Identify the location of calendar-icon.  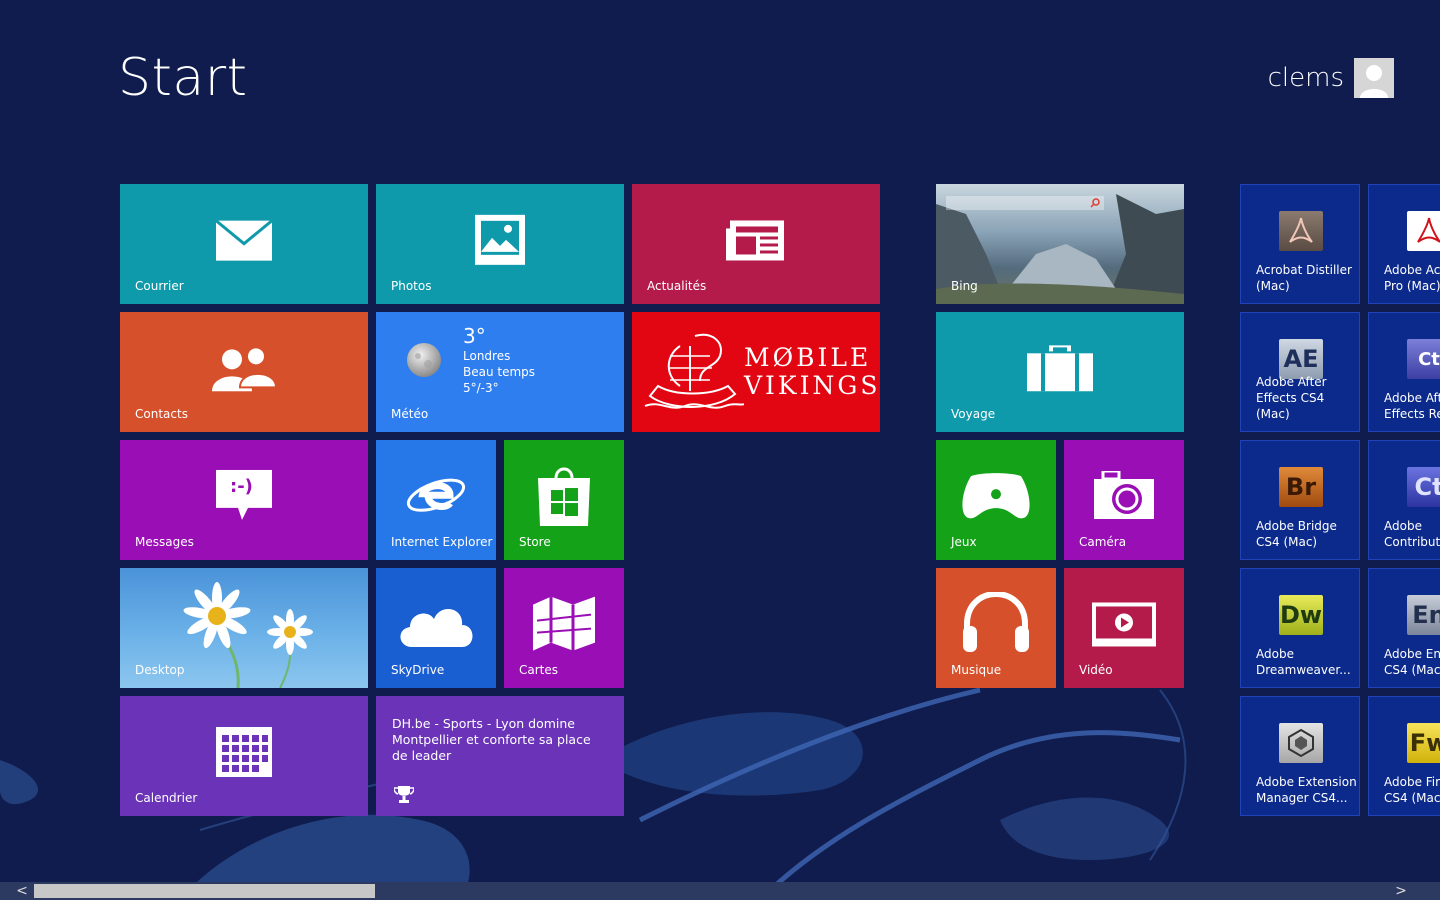
(244, 752).